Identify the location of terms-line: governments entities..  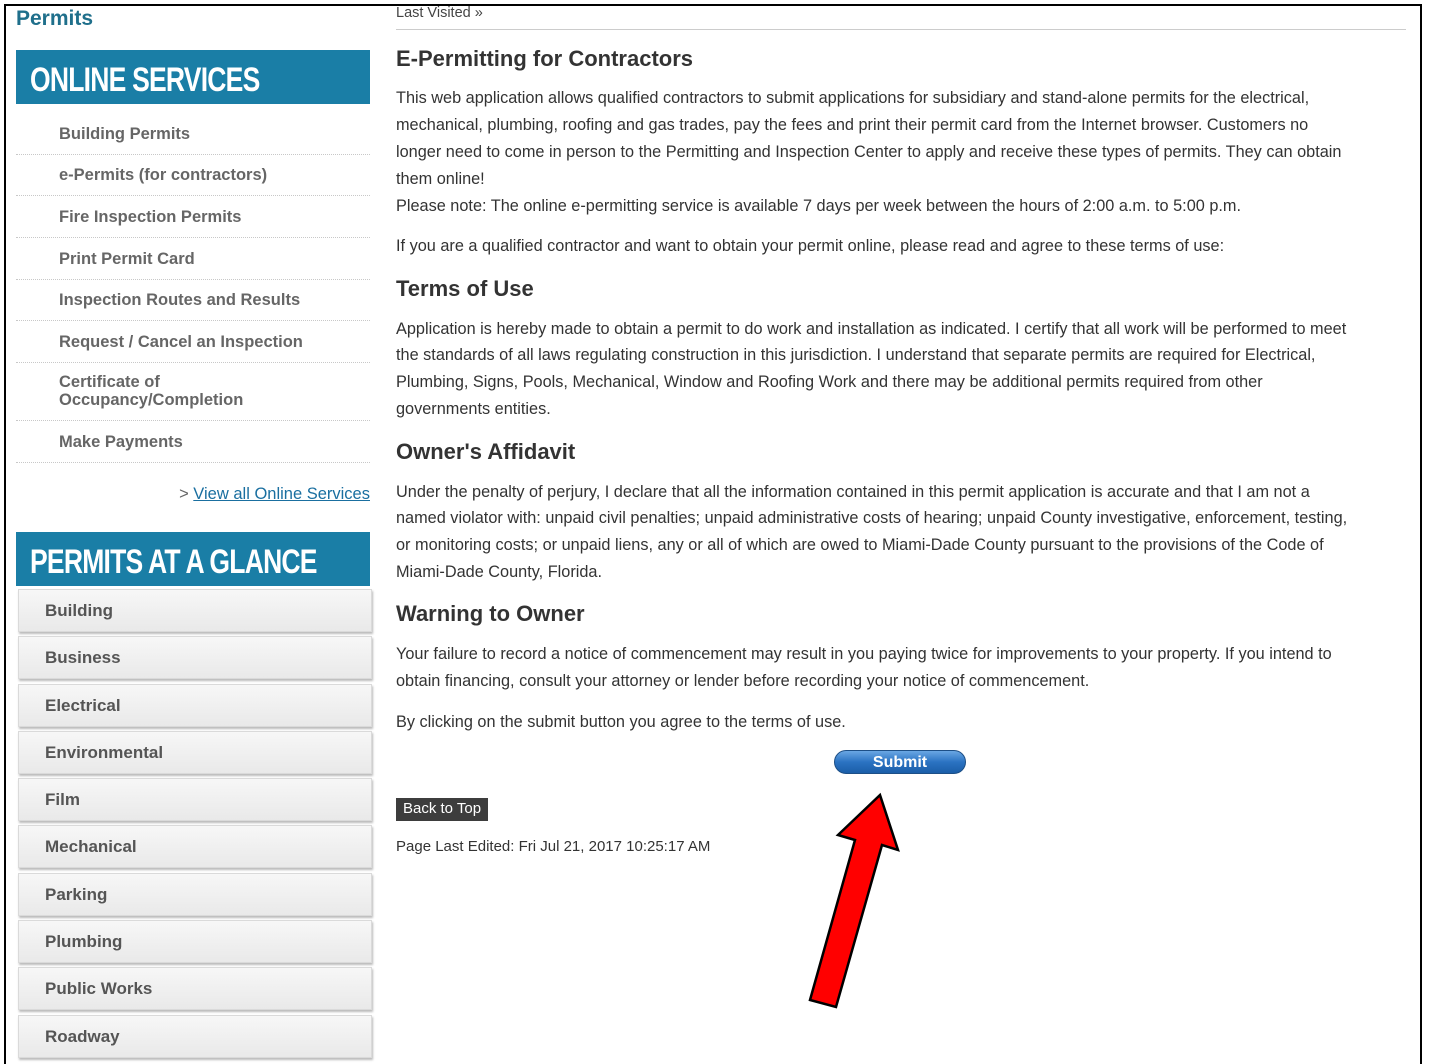
(473, 409).